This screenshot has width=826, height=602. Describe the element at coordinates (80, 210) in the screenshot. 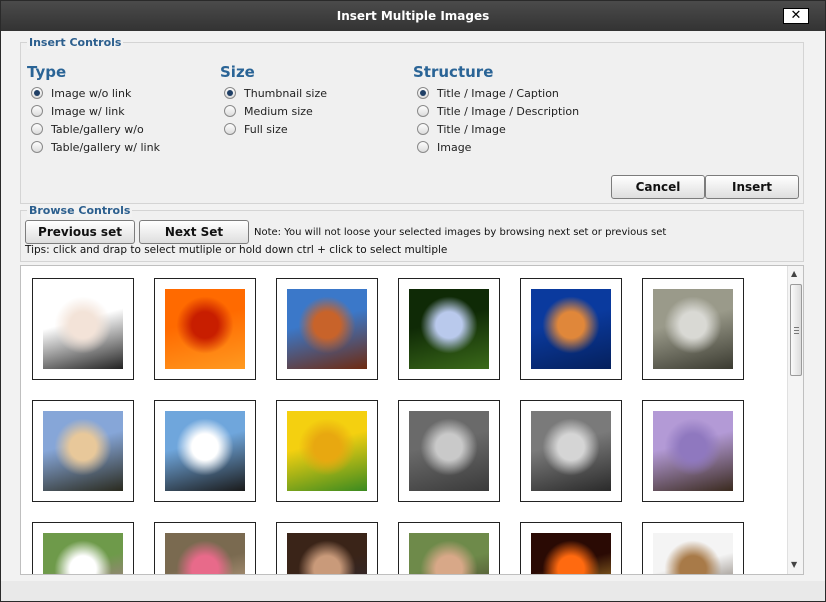

I see `browse-controls-legend: Browse Controls` at that location.